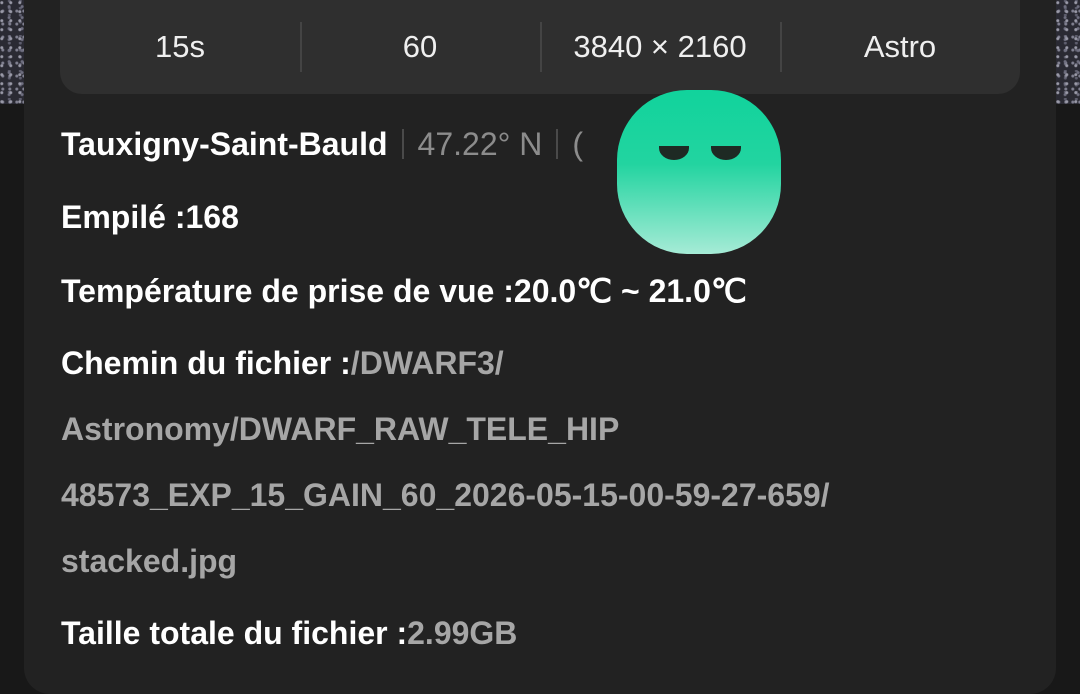 The width and height of the screenshot is (1080, 694). I want to click on filepath-line-1: /DWARF3/, so click(427, 363).